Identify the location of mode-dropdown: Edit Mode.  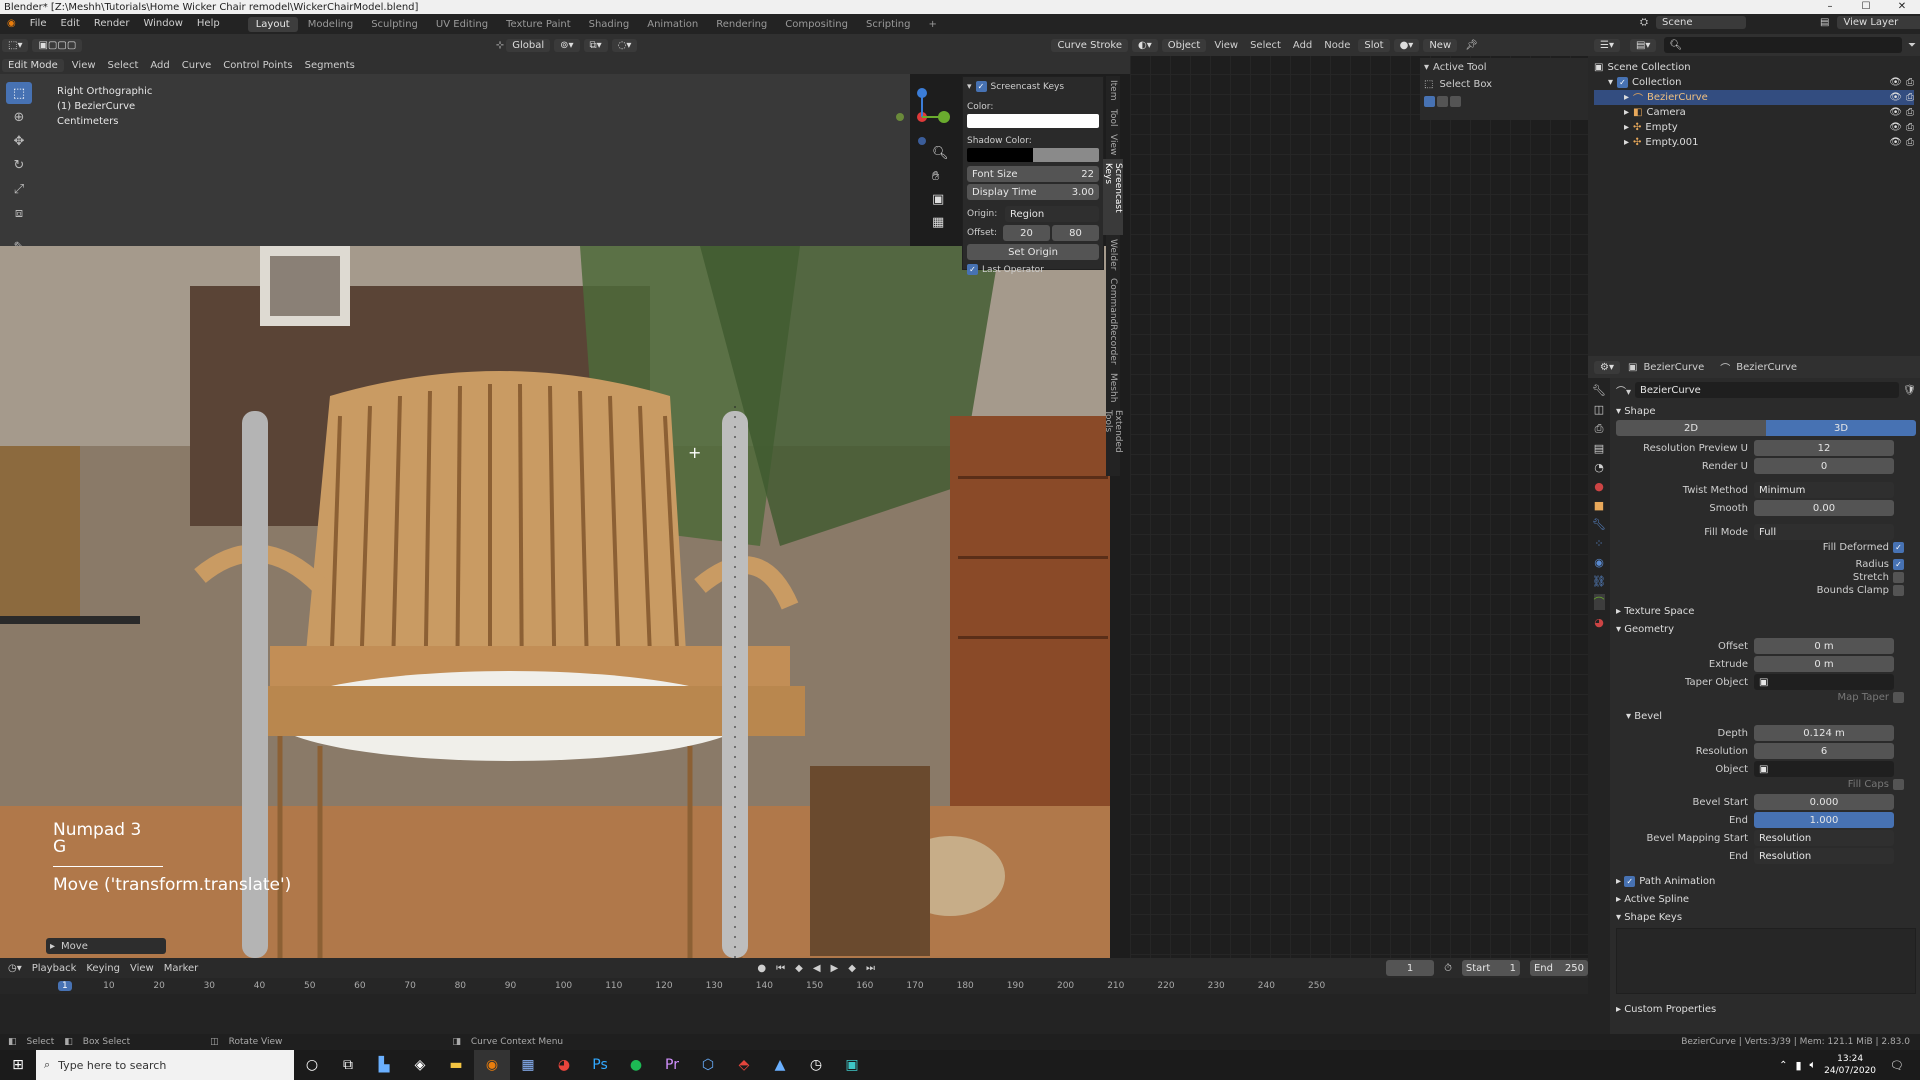
(33, 65).